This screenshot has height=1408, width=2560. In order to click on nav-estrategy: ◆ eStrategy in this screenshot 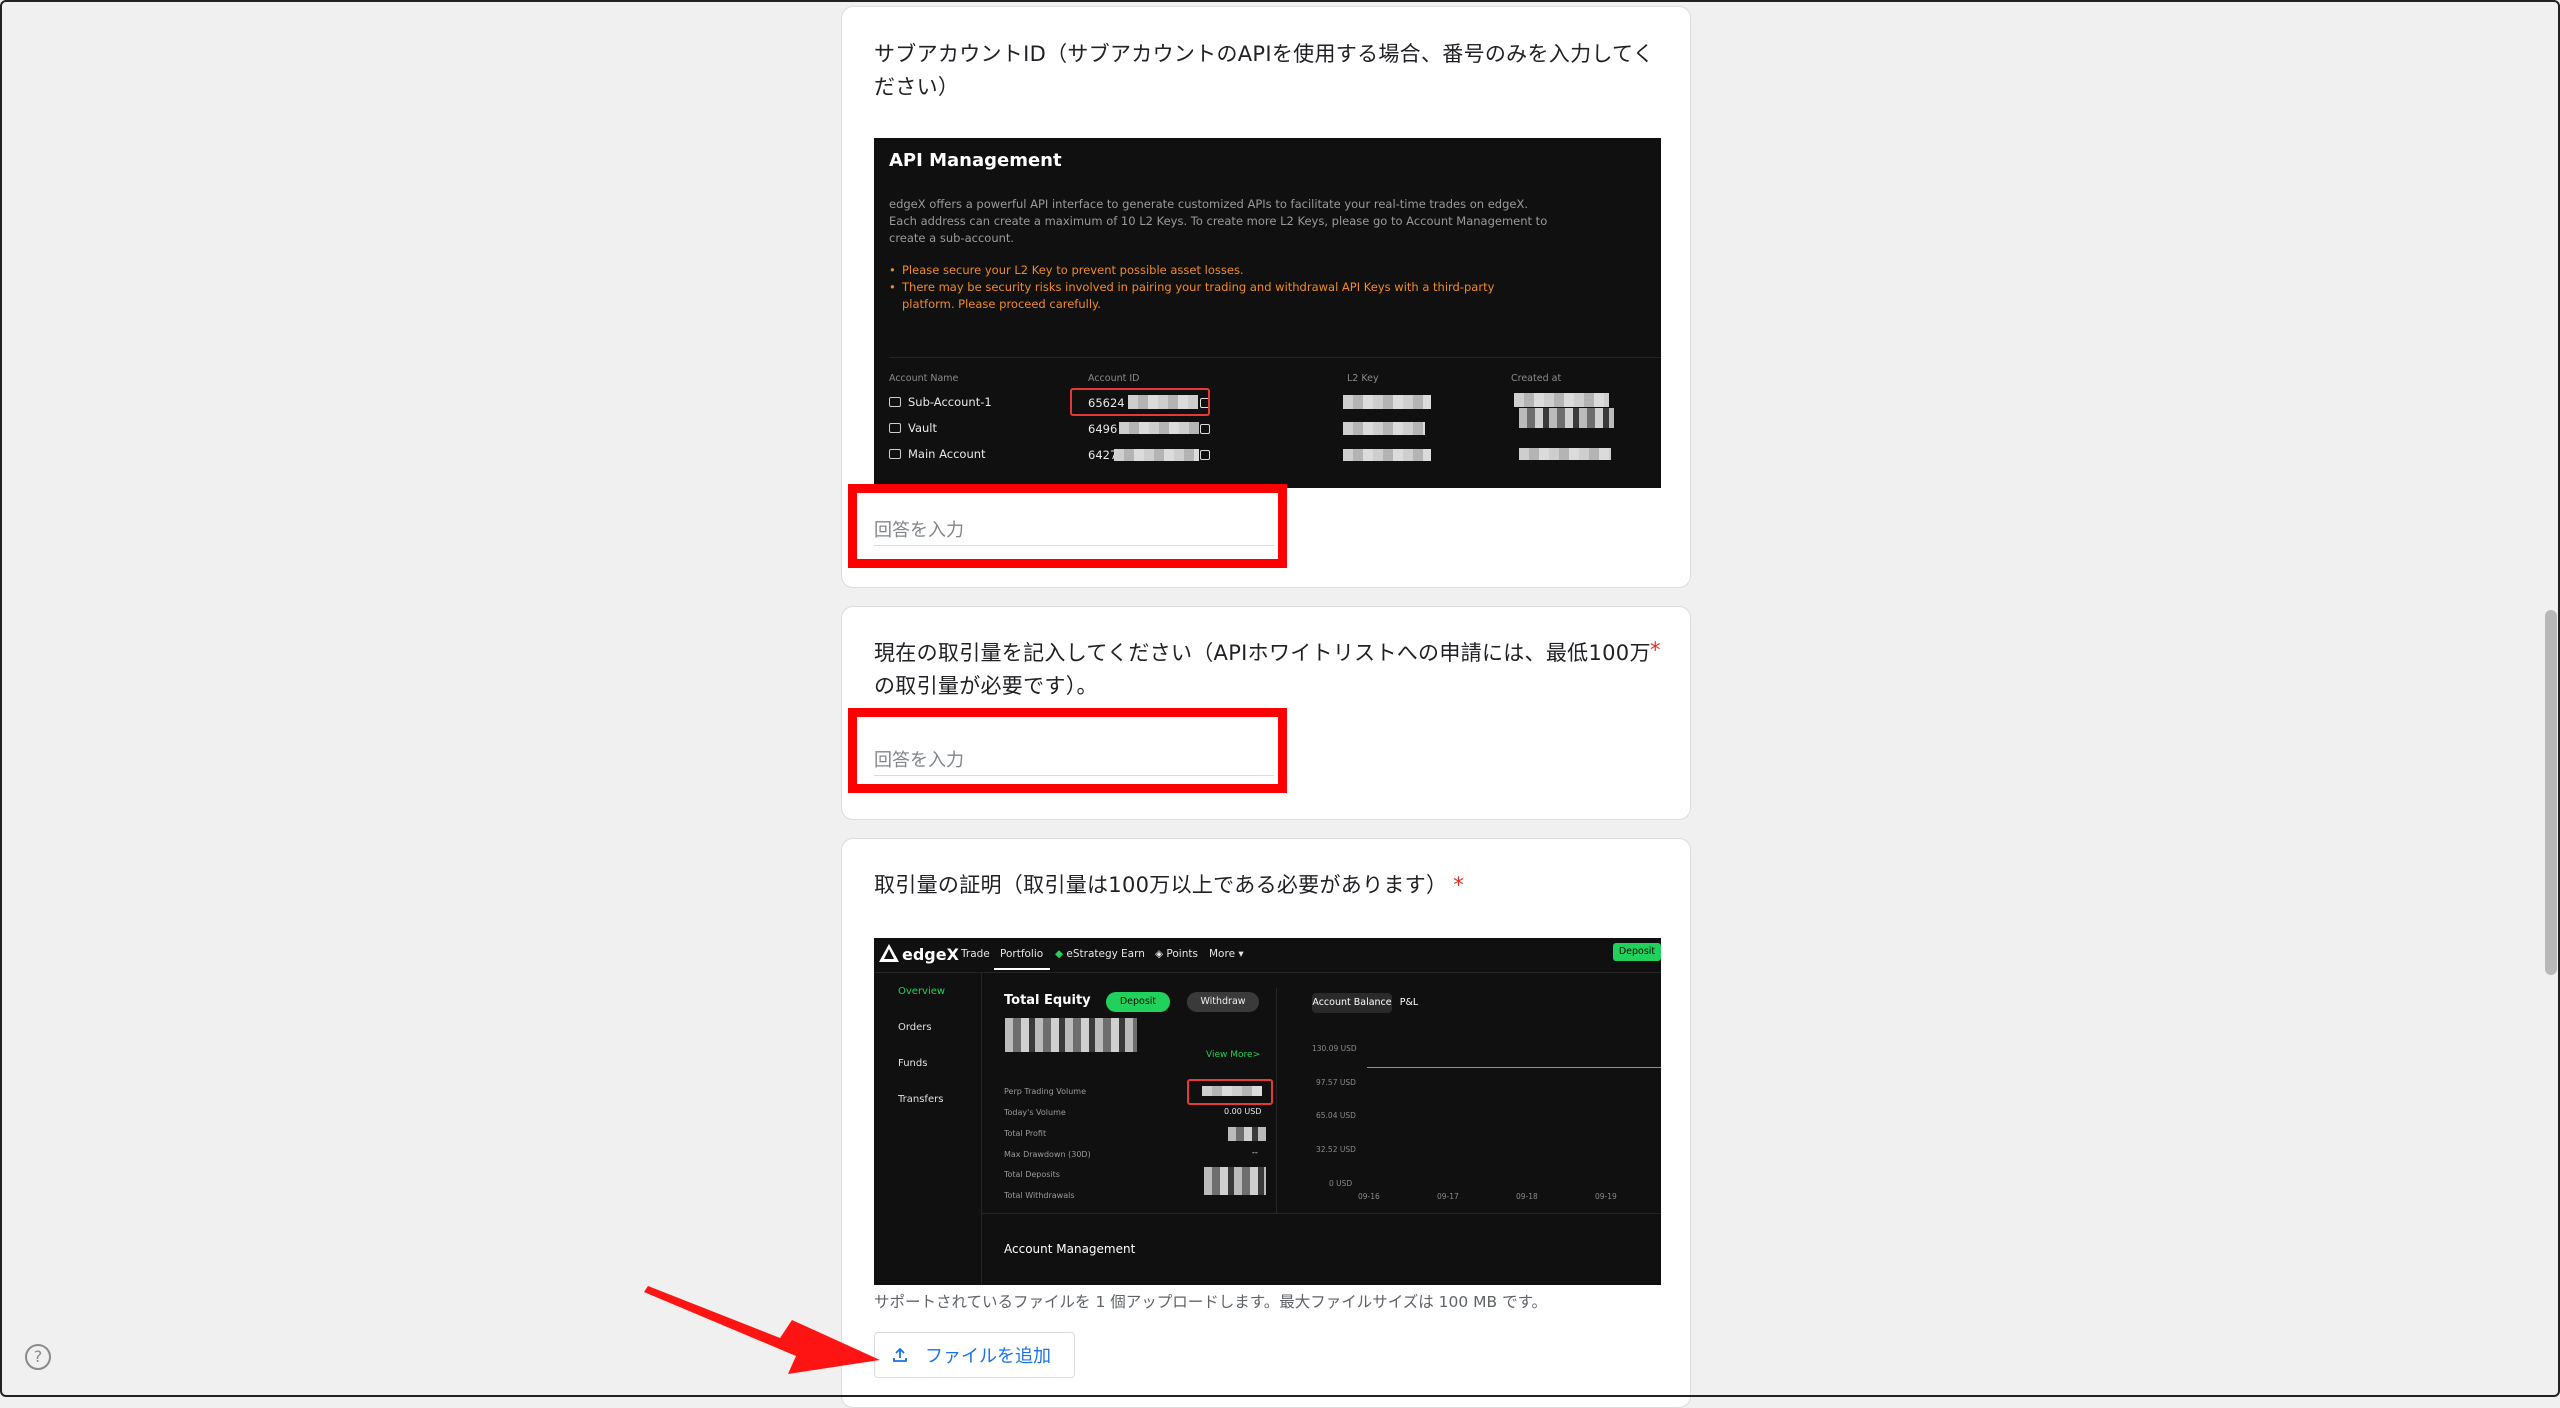, I will do `click(1086, 954)`.